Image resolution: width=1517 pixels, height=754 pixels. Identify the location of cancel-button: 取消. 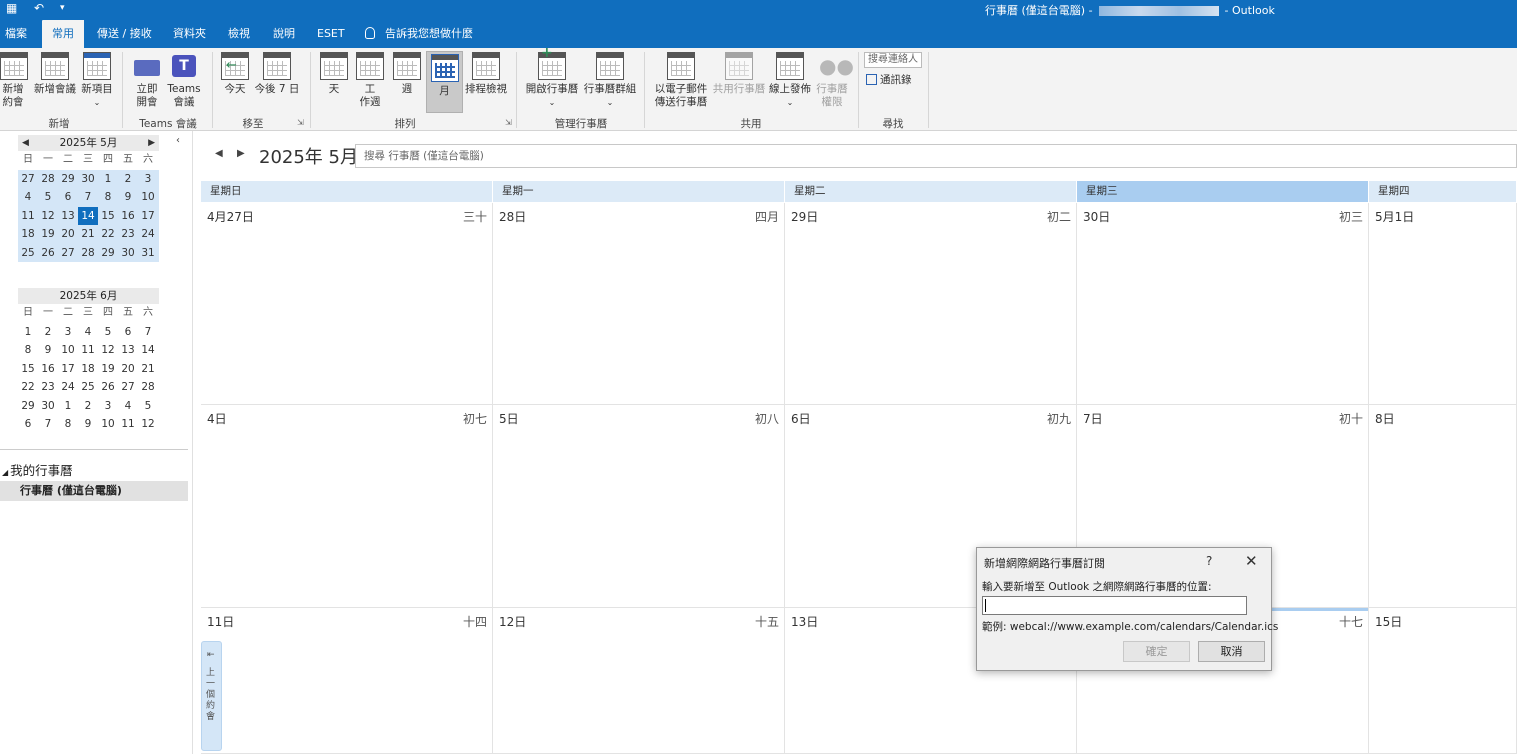
(1231, 651).